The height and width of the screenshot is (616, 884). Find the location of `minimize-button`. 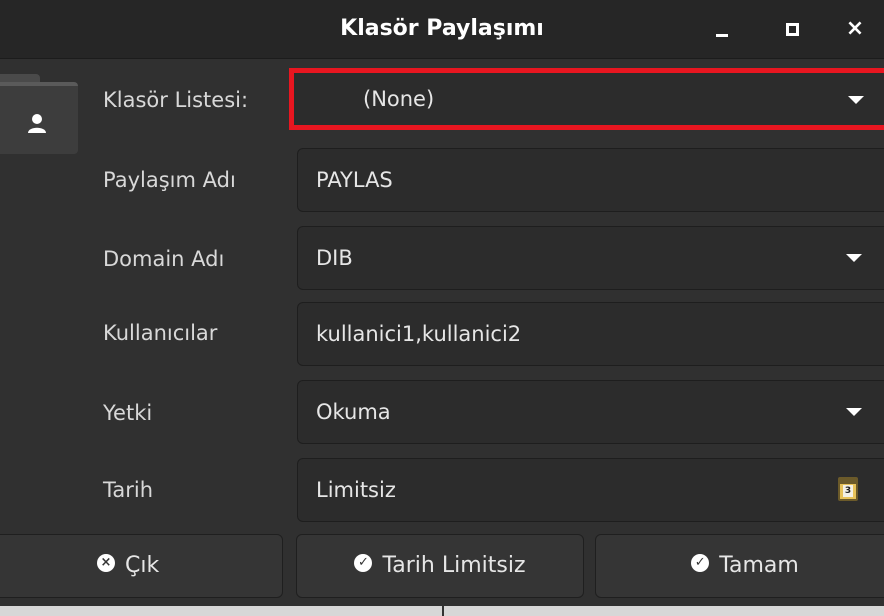

minimize-button is located at coordinates (722, 29).